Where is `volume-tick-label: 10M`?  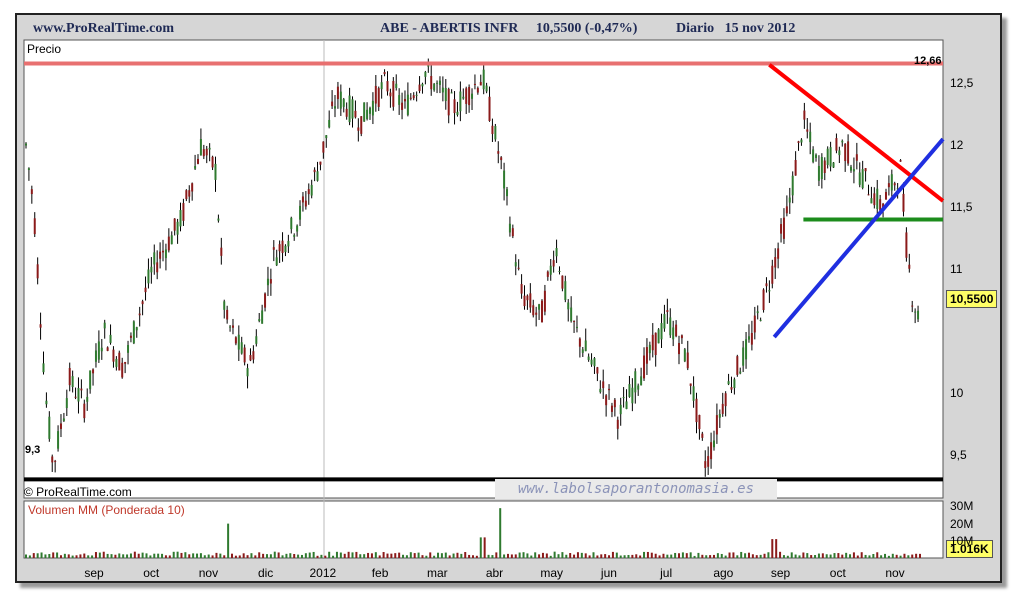
volume-tick-label: 10M is located at coordinates (962, 540).